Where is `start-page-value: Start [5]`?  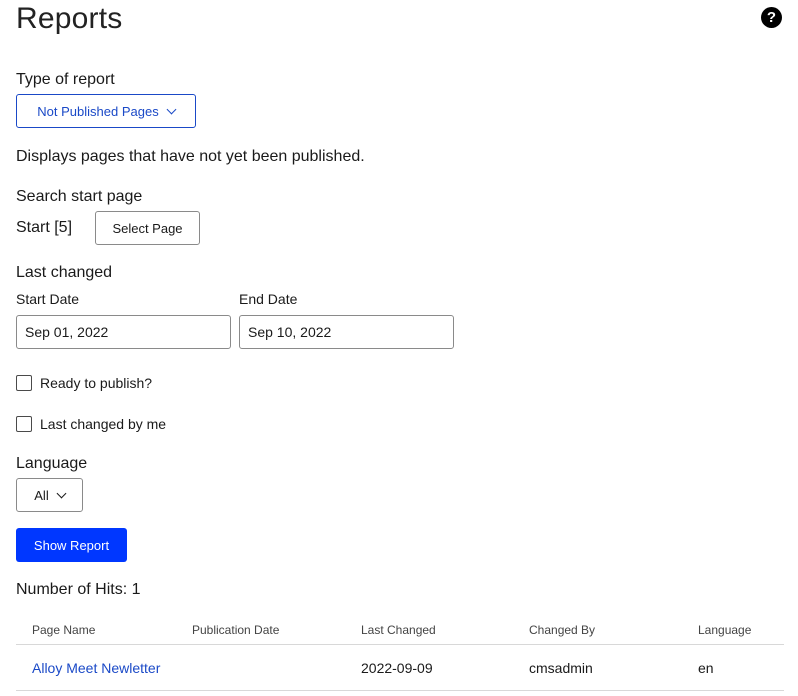 start-page-value: Start [5] is located at coordinates (44, 227).